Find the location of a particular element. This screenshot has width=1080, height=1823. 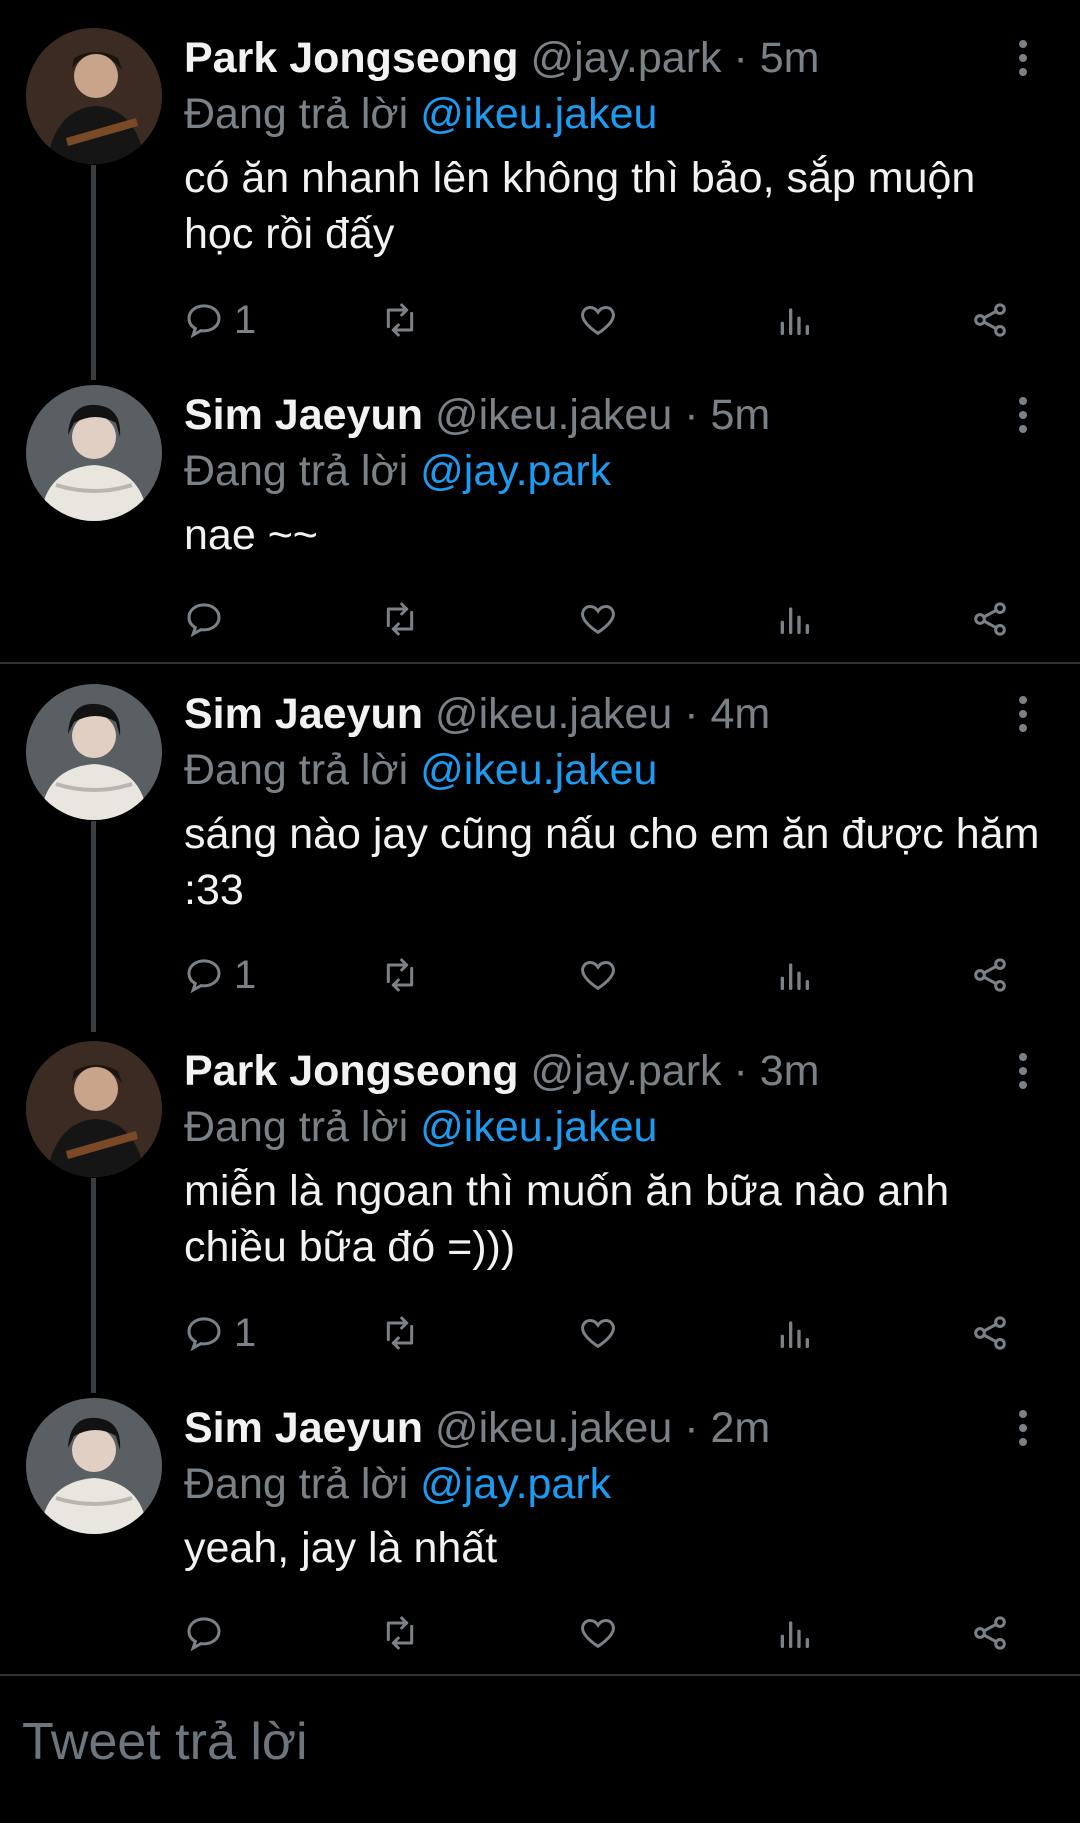

tweet-header: Sim Jaeyun @ikeu.jakeu · 2m is located at coordinates (477, 1428).